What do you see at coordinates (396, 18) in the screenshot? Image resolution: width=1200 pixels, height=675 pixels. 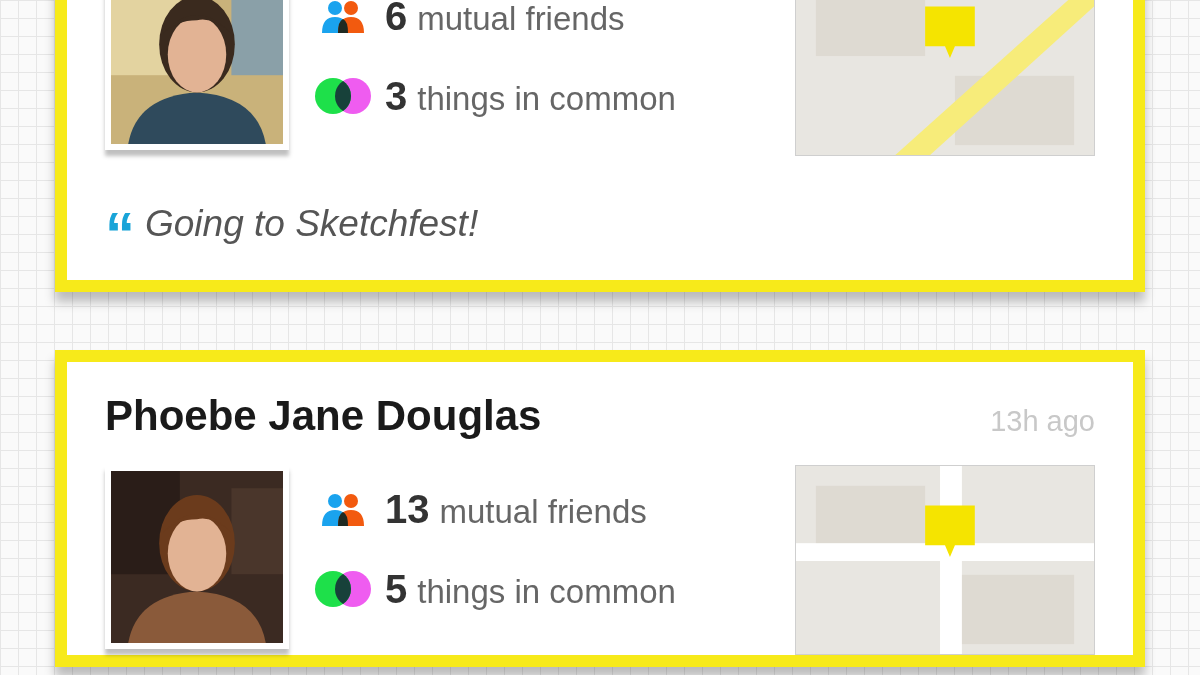 I see `count: 6` at bounding box center [396, 18].